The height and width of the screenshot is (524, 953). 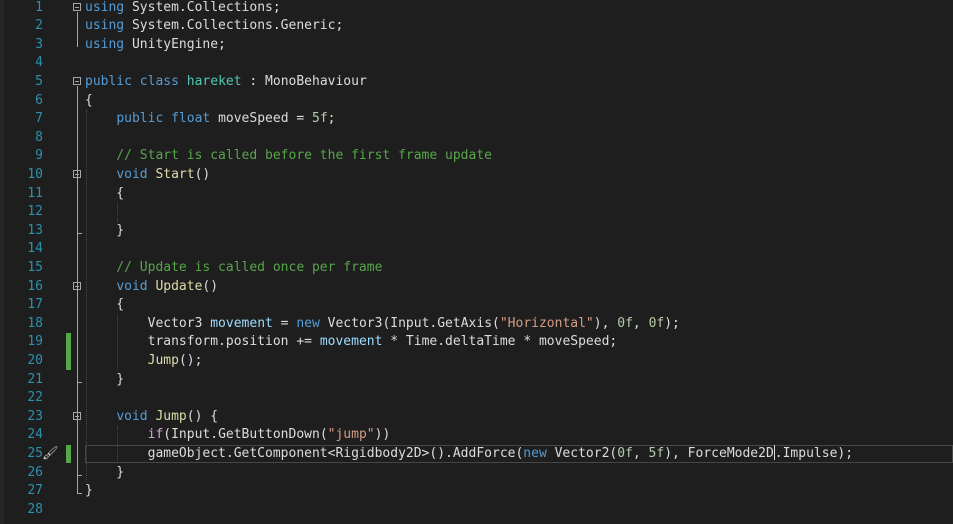 I want to click on code-text: using System.Collections;, so click(x=183, y=8).